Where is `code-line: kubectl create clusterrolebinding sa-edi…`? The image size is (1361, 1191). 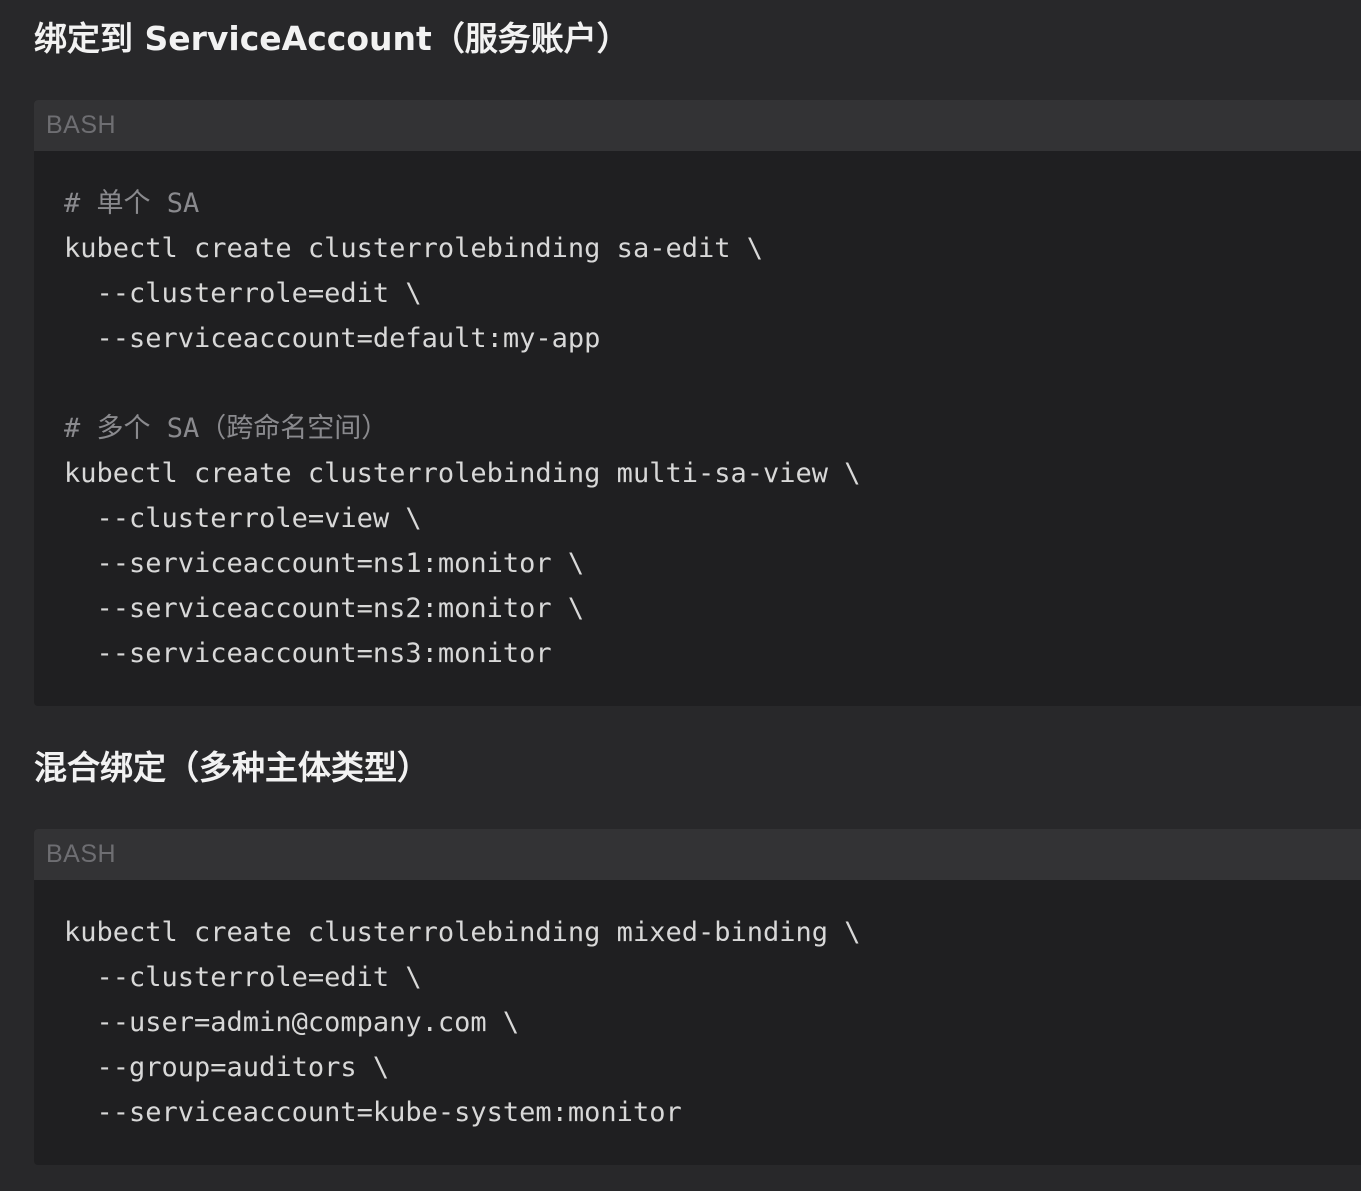
code-line: kubectl create clusterrolebinding sa-edi… is located at coordinates (413, 248).